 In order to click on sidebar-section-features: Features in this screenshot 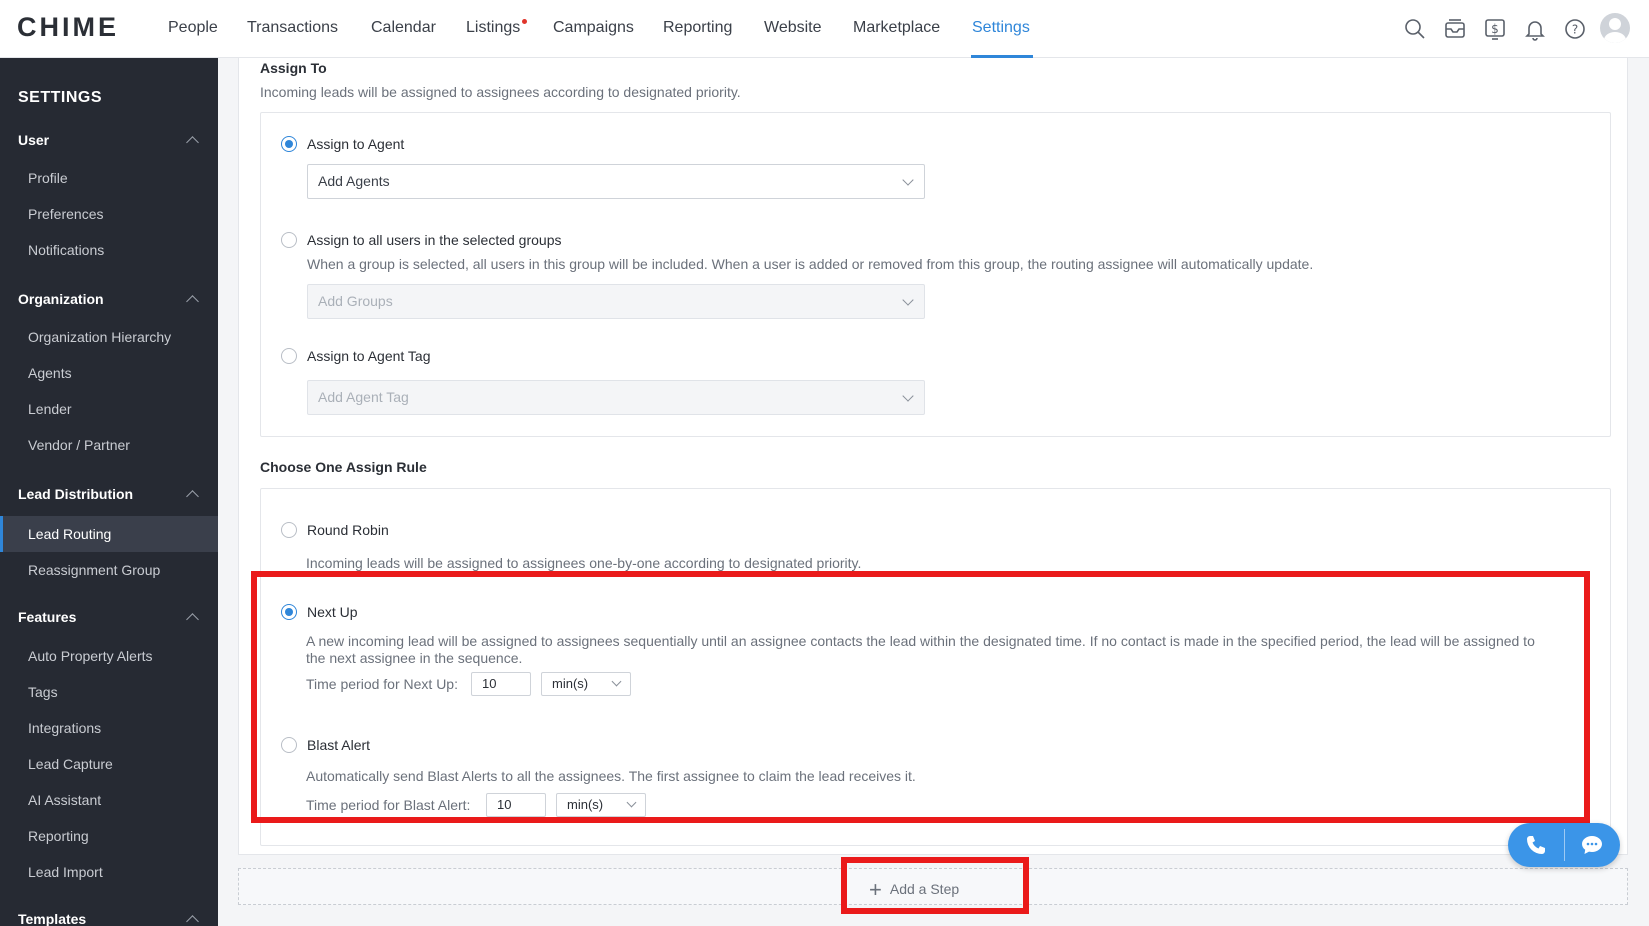, I will do `click(47, 617)`.